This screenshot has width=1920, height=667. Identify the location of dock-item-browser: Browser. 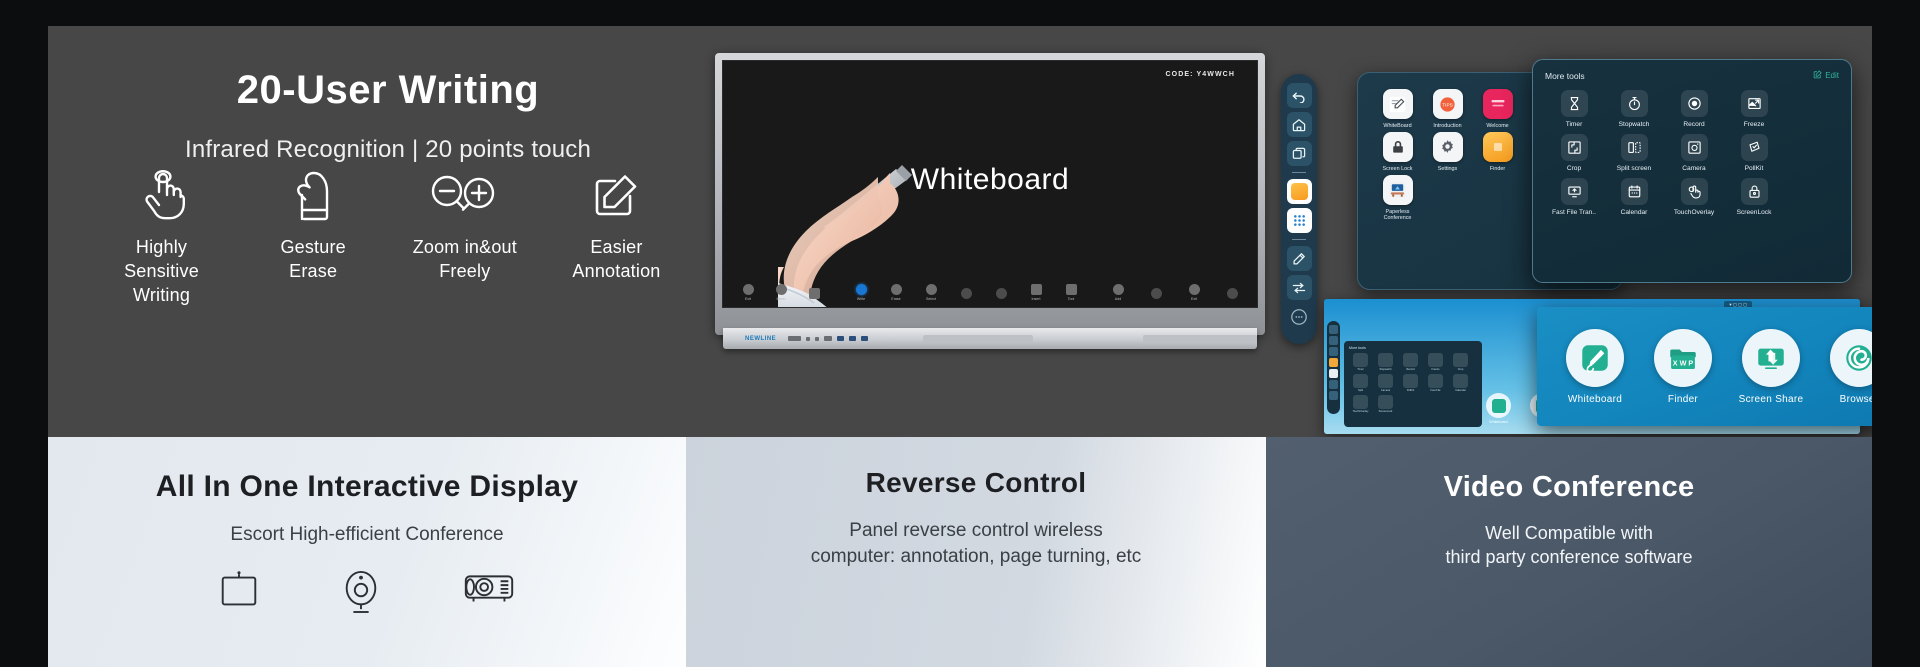
(1845, 366).